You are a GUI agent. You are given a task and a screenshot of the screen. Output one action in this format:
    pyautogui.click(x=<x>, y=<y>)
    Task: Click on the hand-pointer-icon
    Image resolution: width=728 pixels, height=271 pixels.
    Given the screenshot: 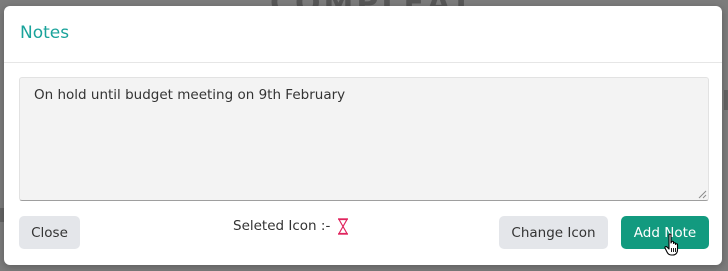 What is the action you would take?
    pyautogui.click(x=671, y=244)
    